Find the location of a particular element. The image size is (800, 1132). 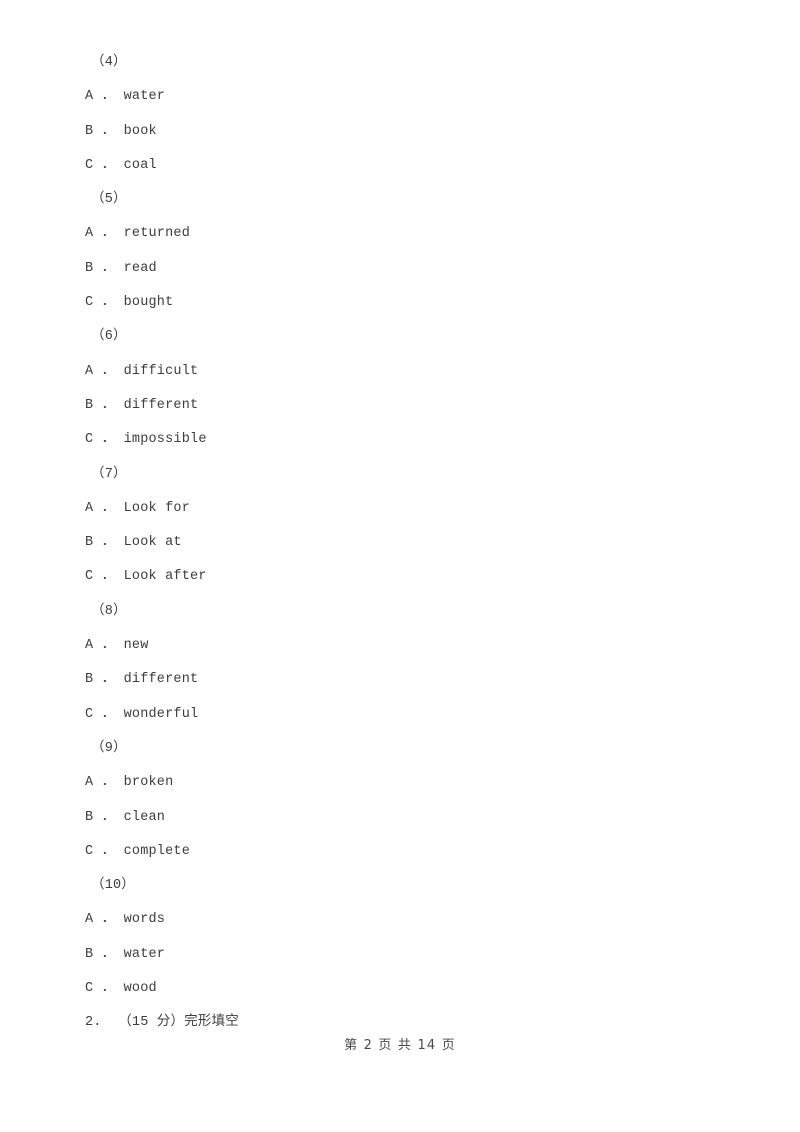

answer-option: B ． book is located at coordinates (405, 132).